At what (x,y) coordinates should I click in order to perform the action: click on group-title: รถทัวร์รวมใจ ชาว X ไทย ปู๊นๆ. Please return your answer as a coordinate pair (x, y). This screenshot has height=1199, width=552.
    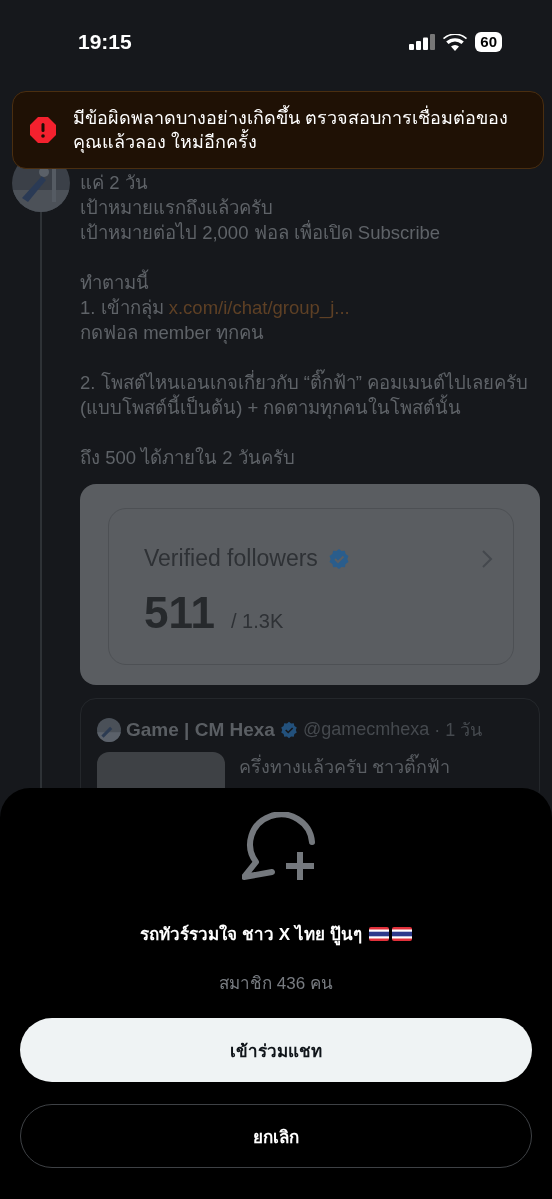
    Looking at the image, I should click on (251, 935).